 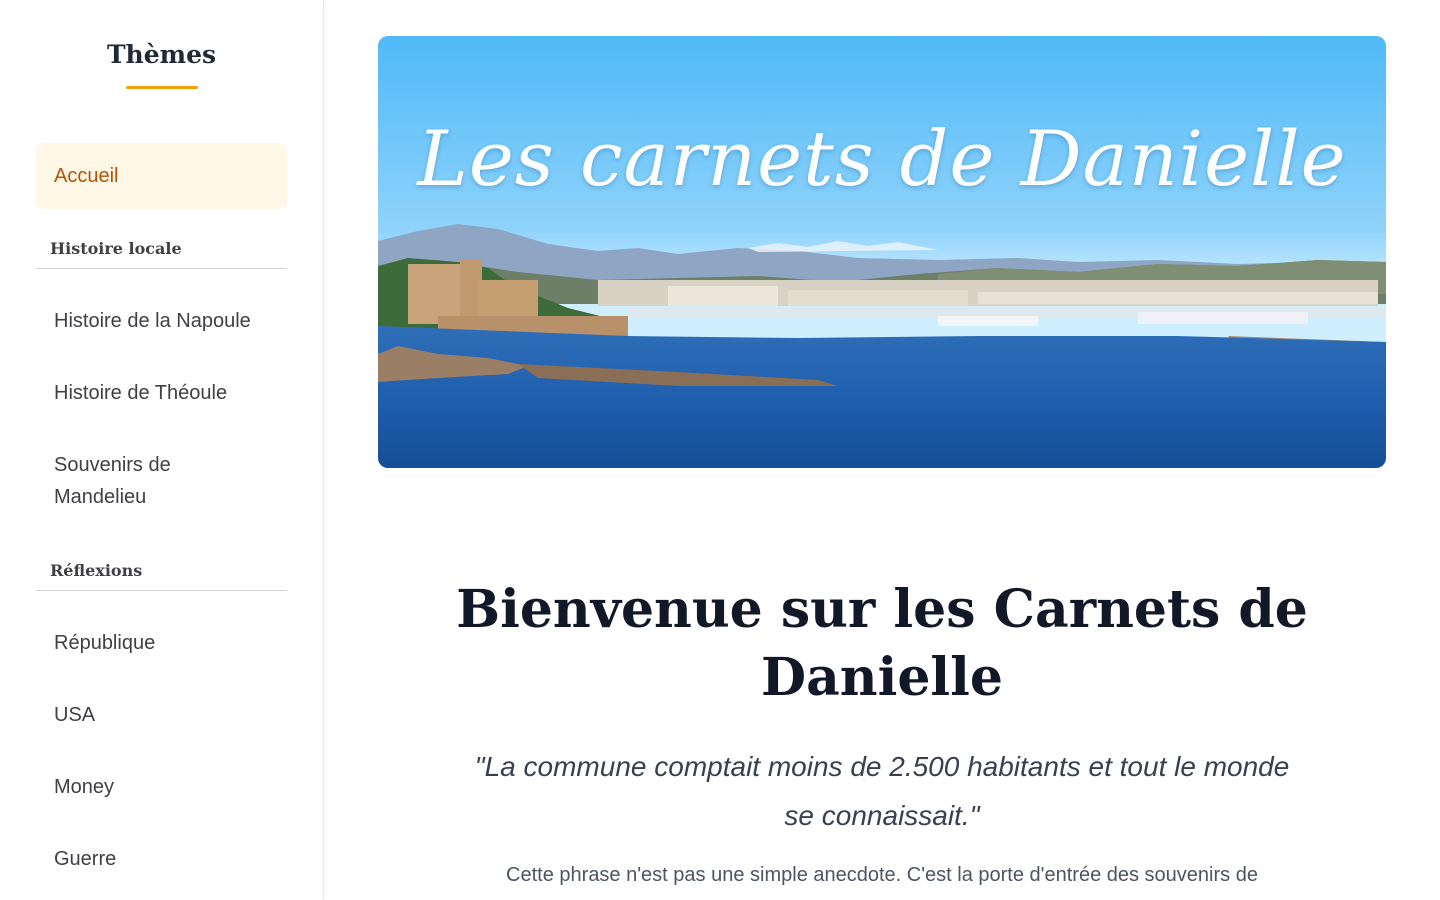 What do you see at coordinates (161, 254) in the screenshot?
I see `section-heading-histoire-locale: Histoire locale` at bounding box center [161, 254].